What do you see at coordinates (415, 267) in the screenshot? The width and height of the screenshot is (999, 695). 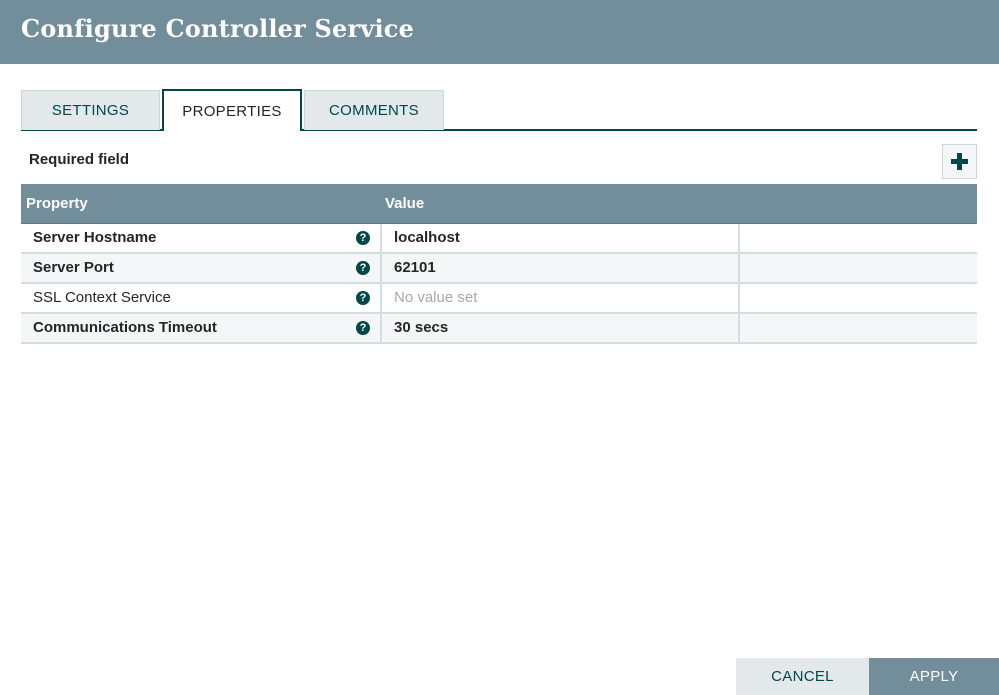 I see `property-value: 62101` at bounding box center [415, 267].